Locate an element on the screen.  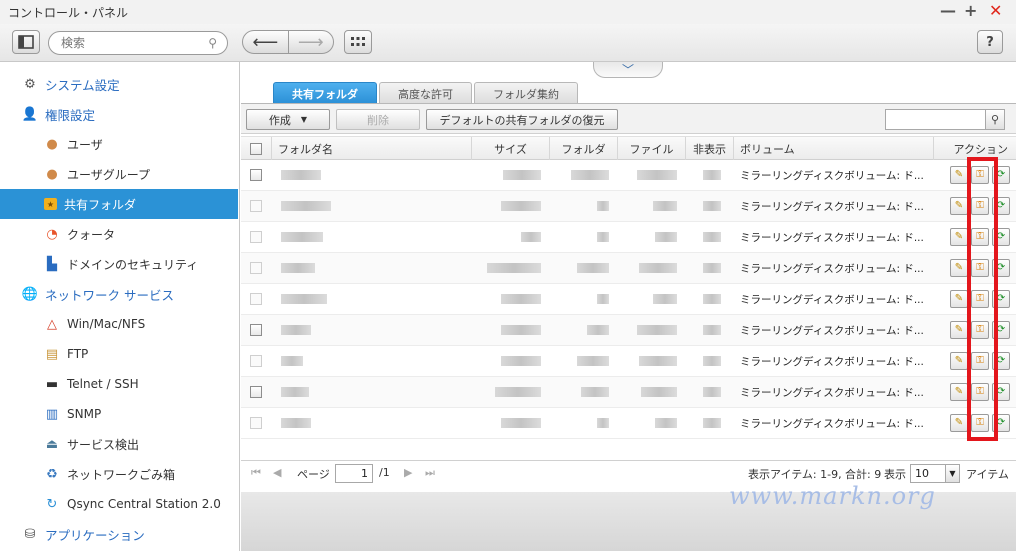
prev-page-icon: ◀ is located at coordinates (277, 472).